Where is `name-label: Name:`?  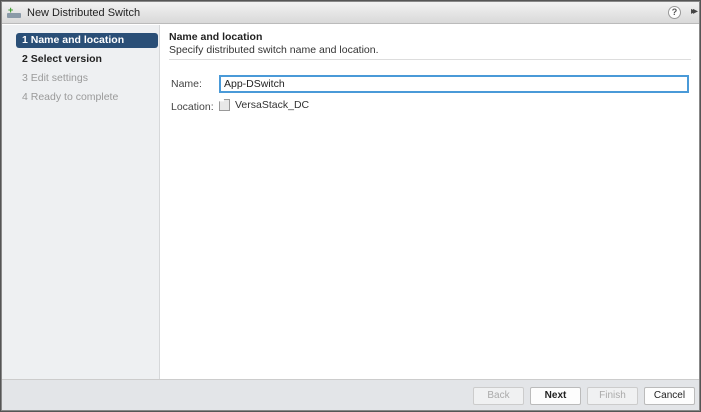 name-label: Name: is located at coordinates (186, 84).